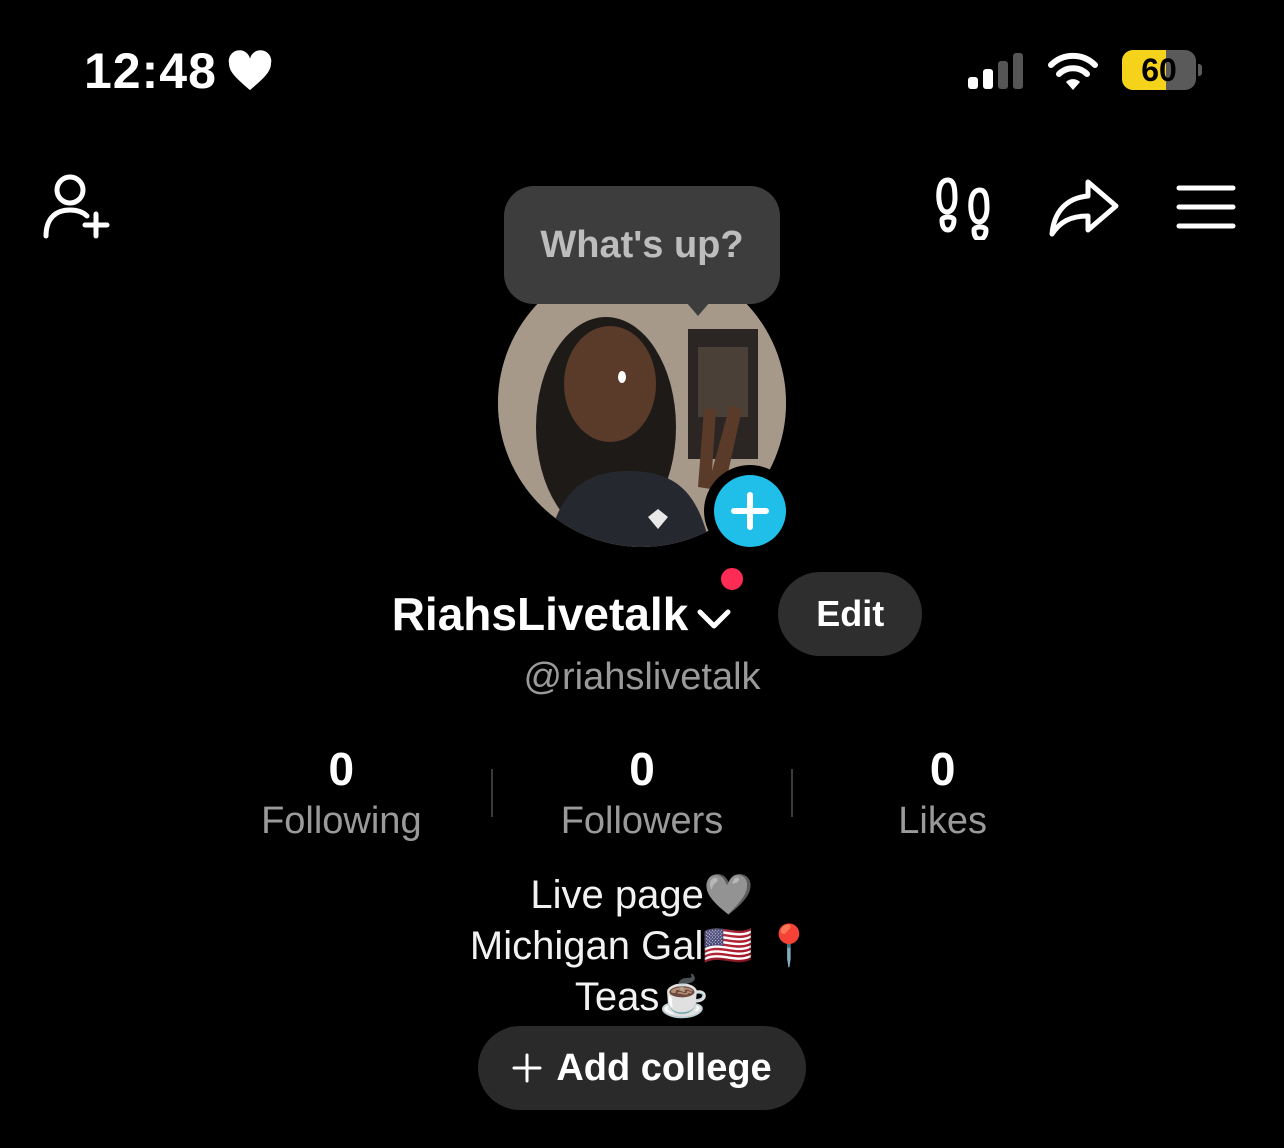  I want to click on share-icon, so click(1084, 208).